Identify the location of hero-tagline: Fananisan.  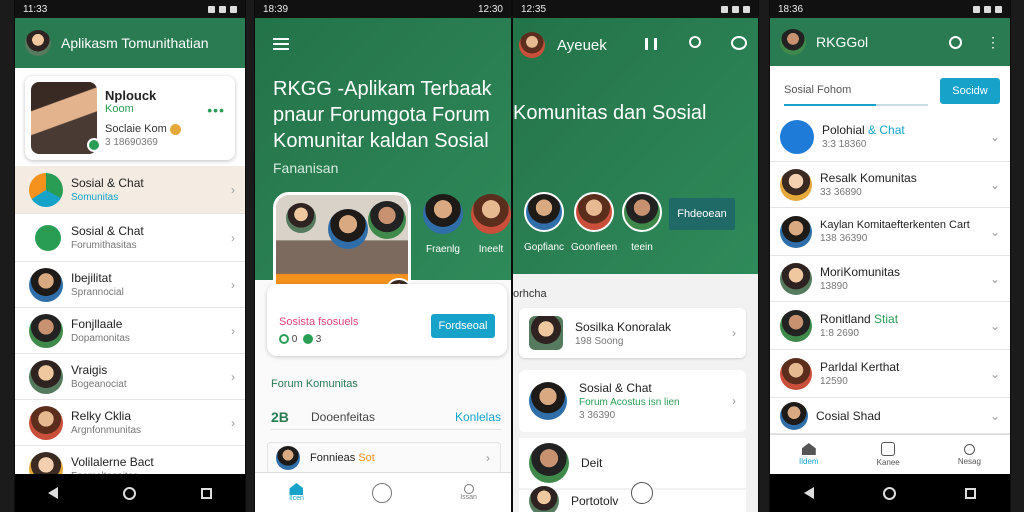
(306, 168).